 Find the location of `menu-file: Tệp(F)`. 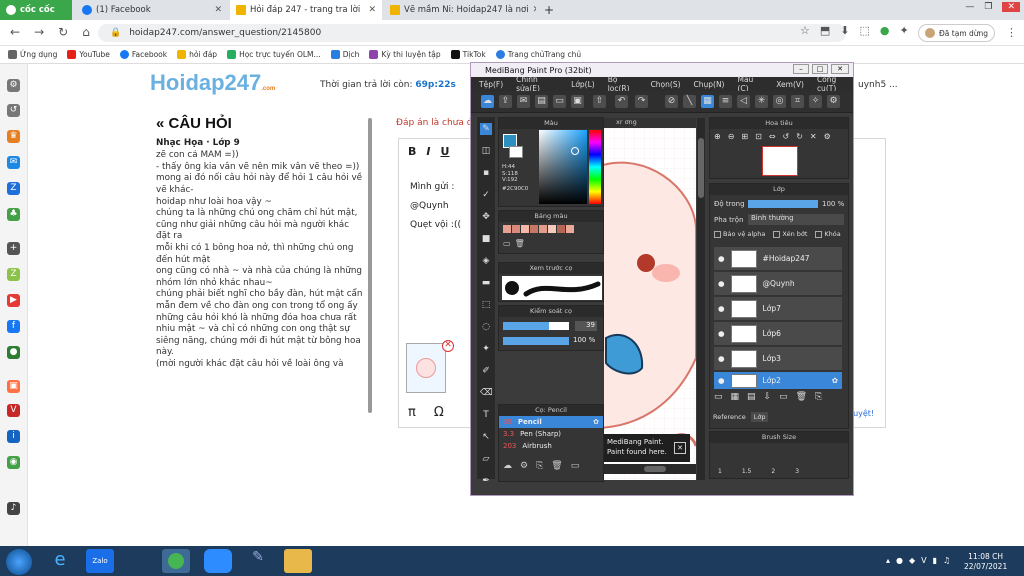

menu-file: Tệp(F) is located at coordinates (491, 84).